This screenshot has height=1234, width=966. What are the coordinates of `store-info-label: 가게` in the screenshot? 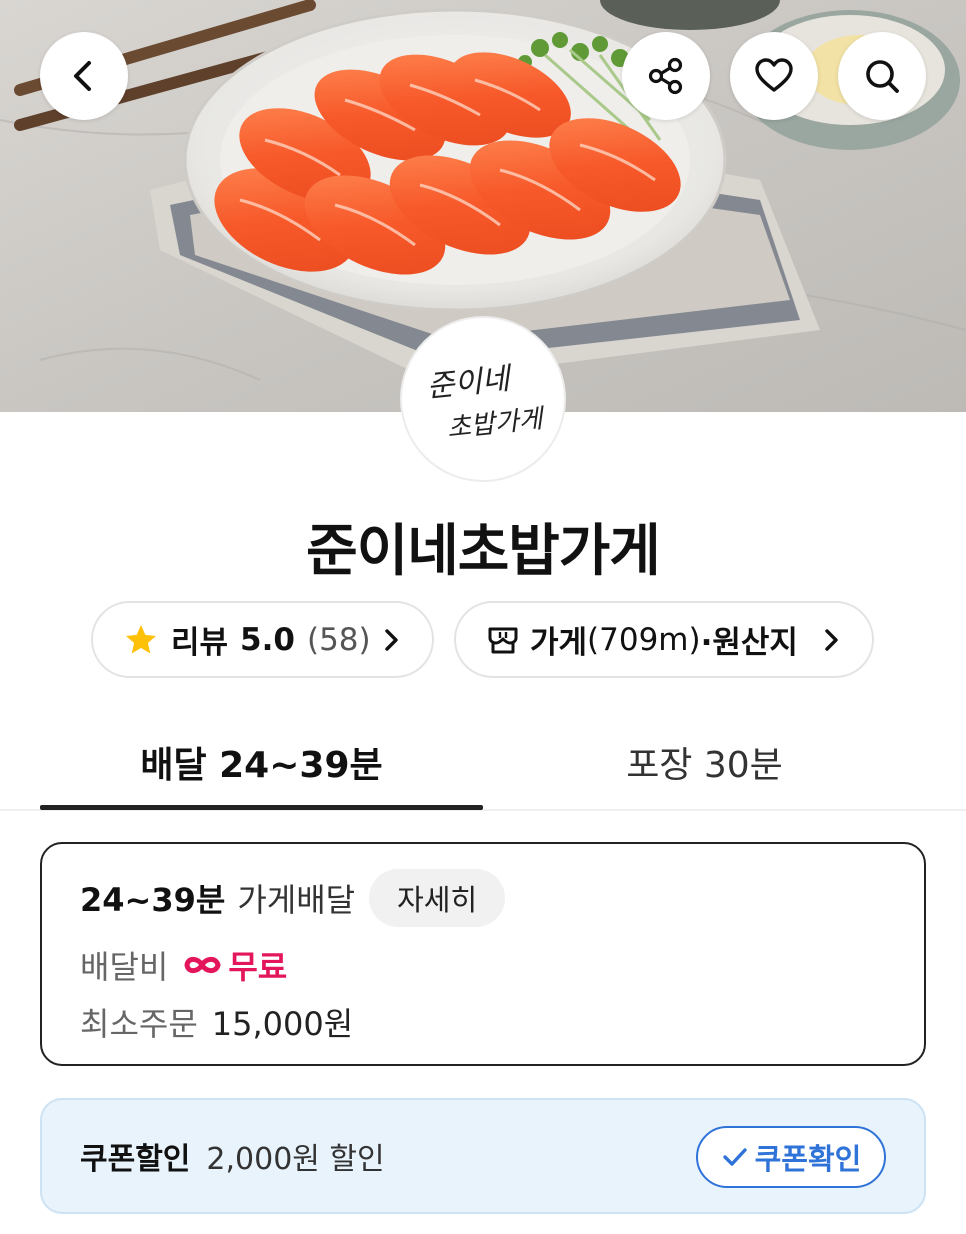 It's located at (559, 643).